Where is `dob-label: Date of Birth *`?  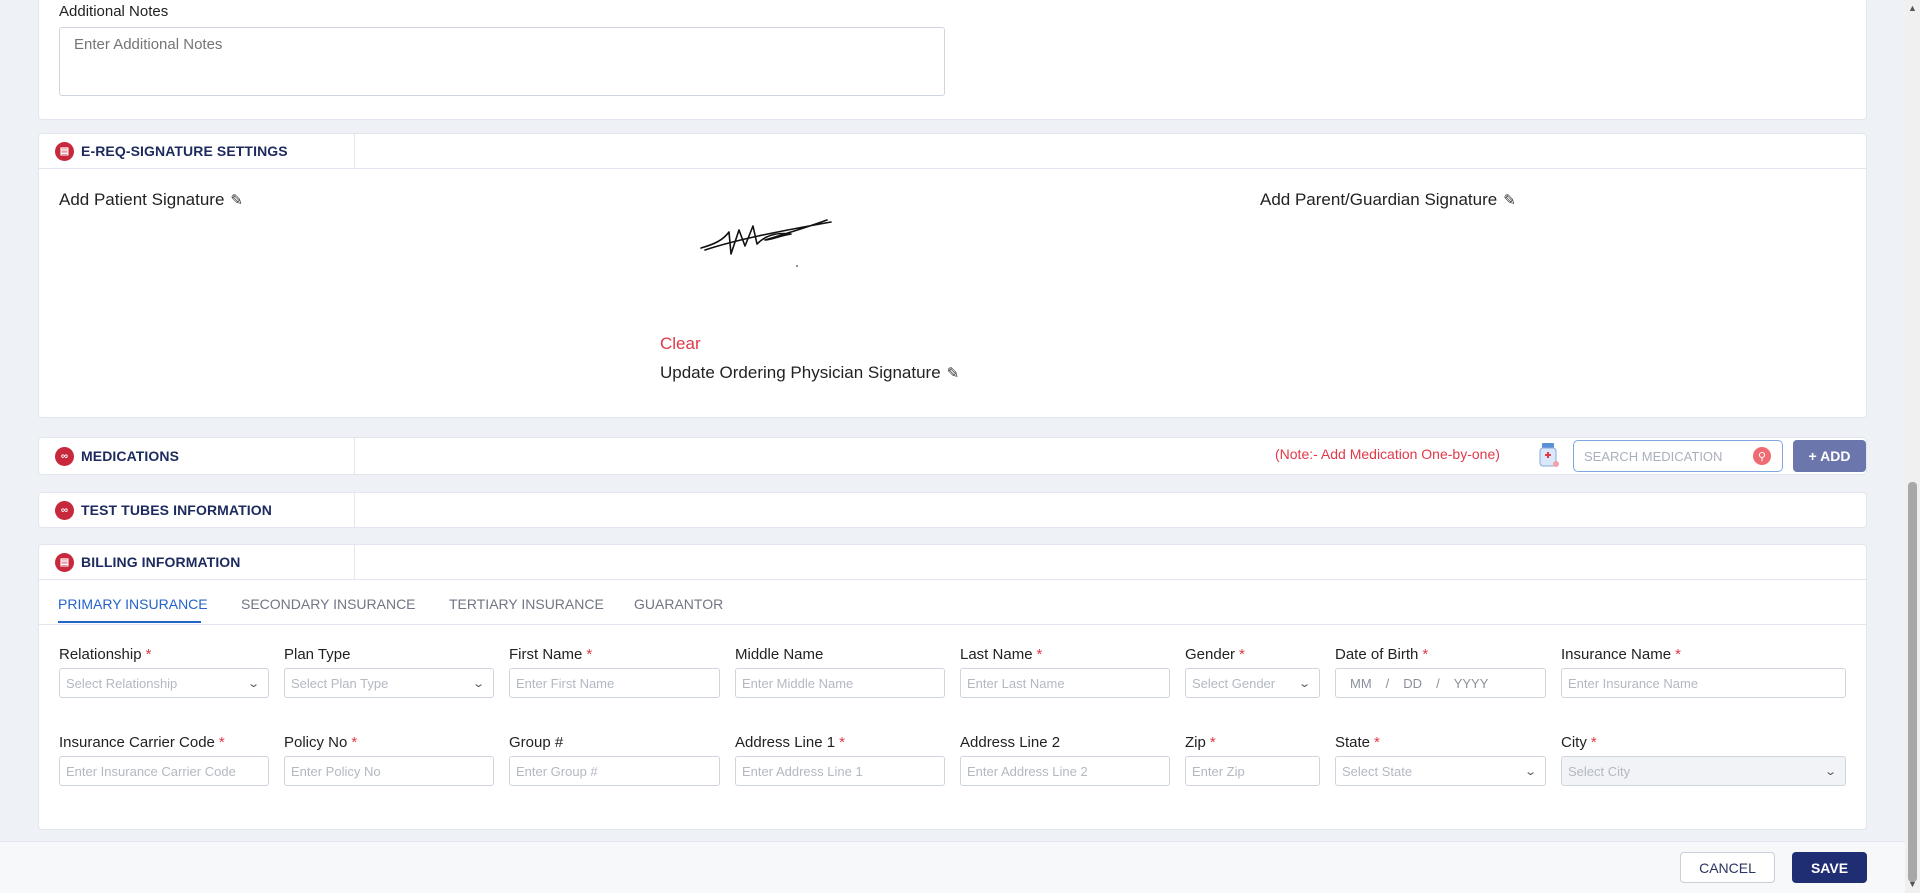 dob-label: Date of Birth * is located at coordinates (1382, 654).